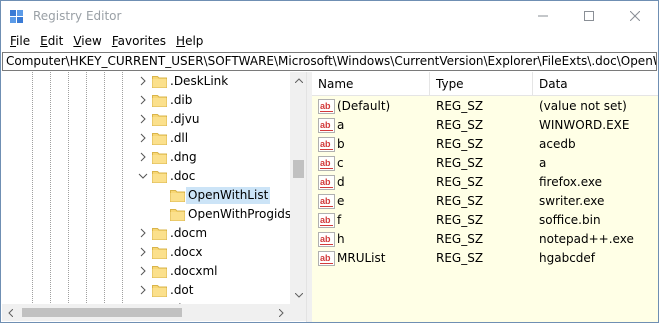  I want to click on close-button, so click(635, 16).